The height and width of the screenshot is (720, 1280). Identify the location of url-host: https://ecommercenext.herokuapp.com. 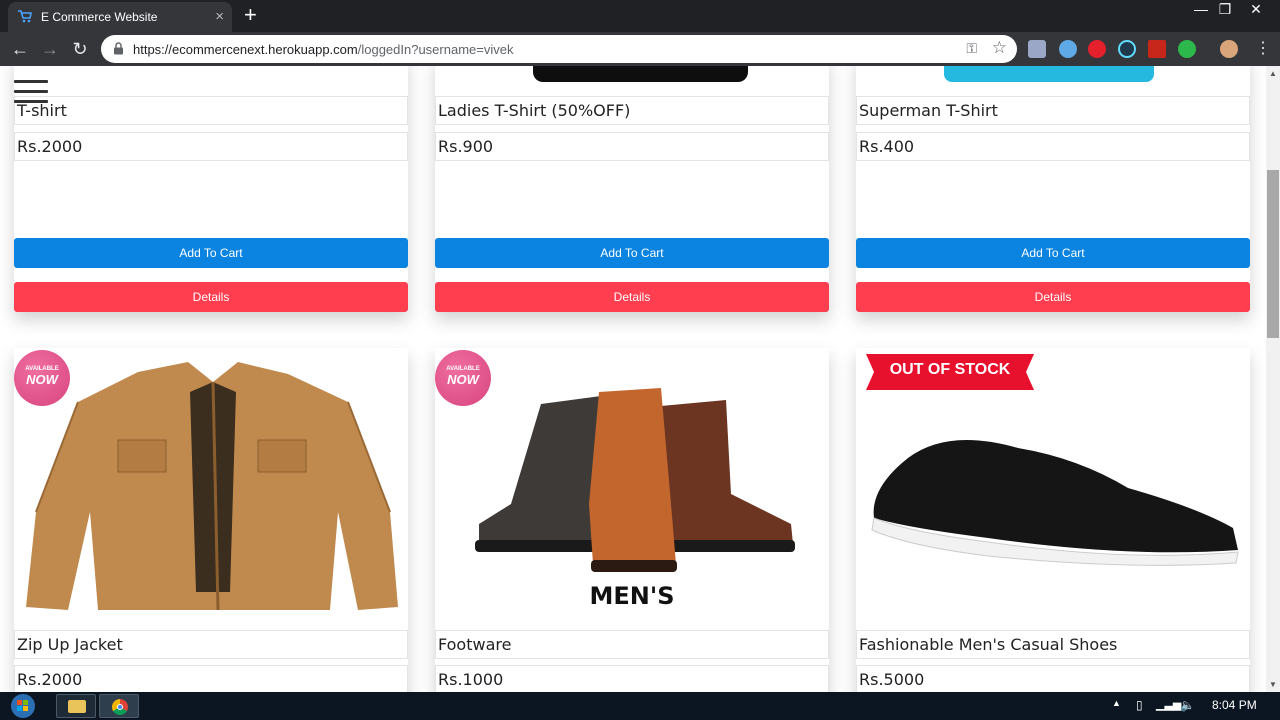
(245, 49).